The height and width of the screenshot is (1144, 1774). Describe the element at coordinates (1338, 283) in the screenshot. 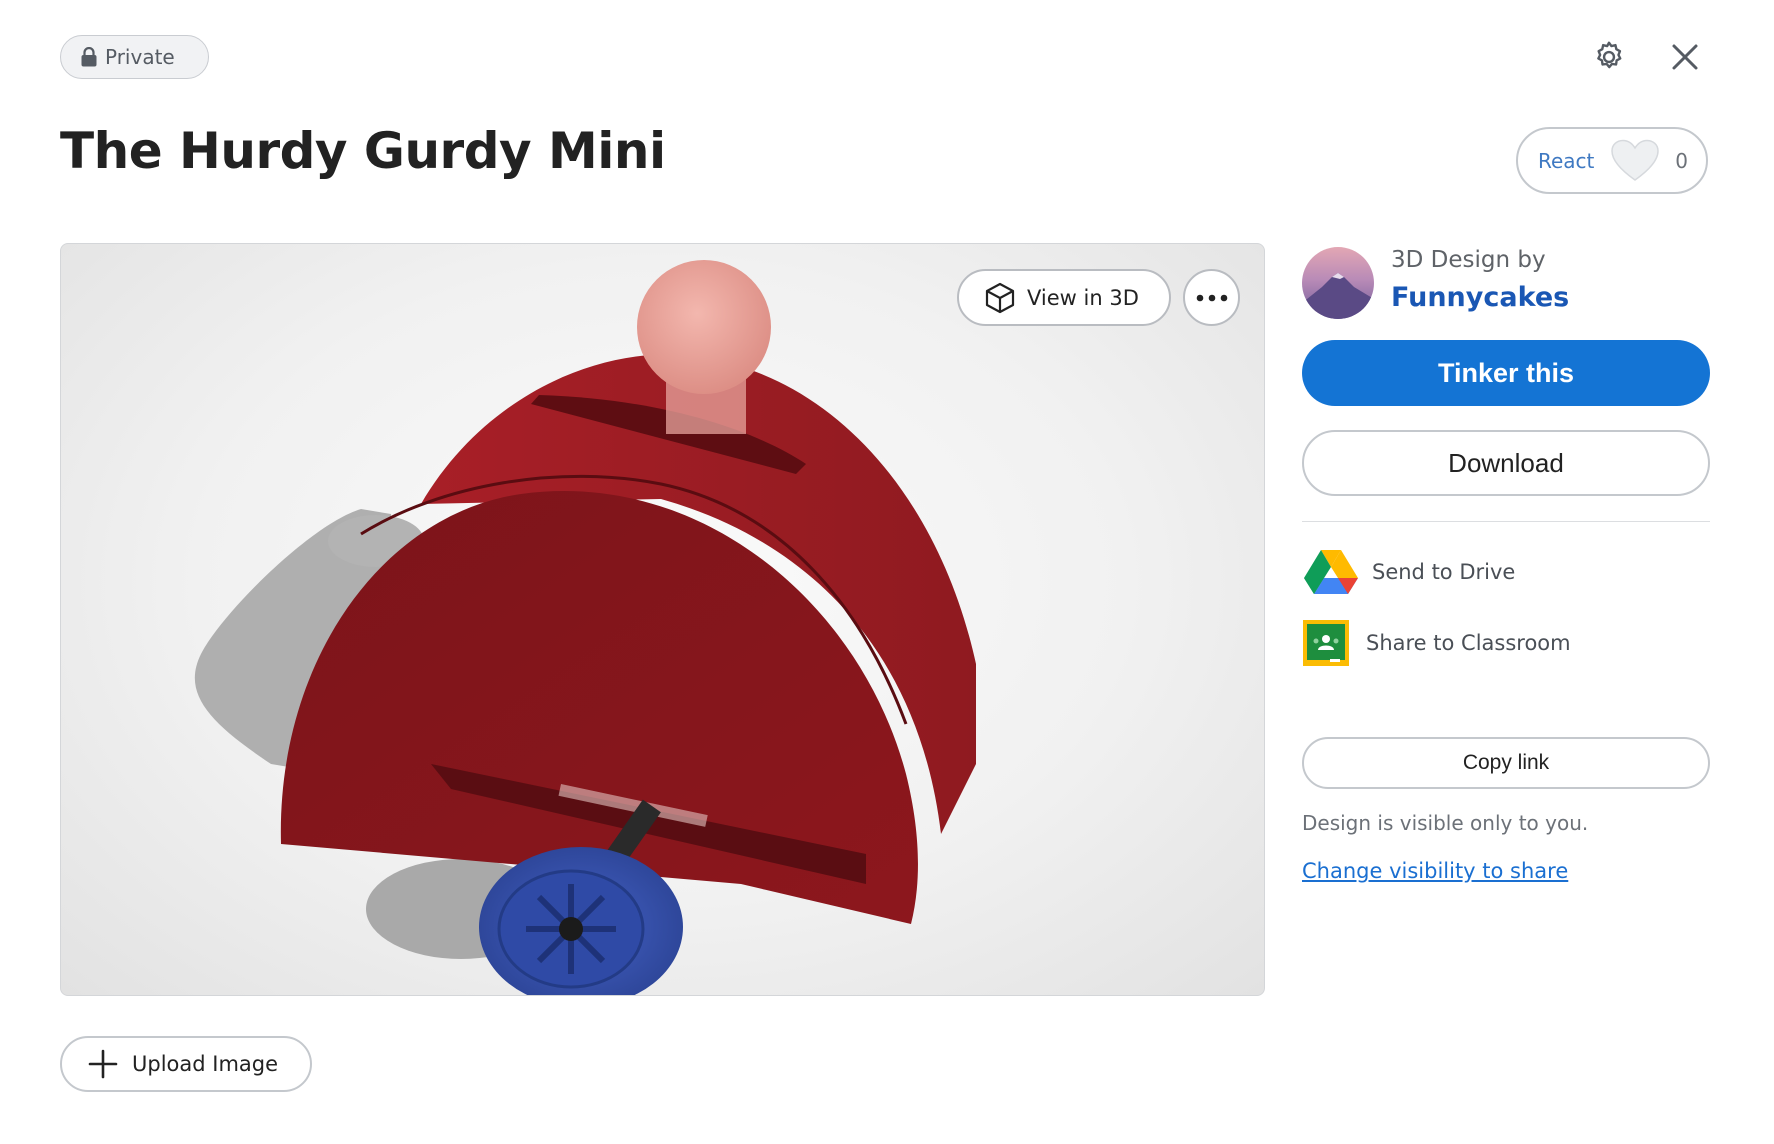

I see `avatar` at that location.